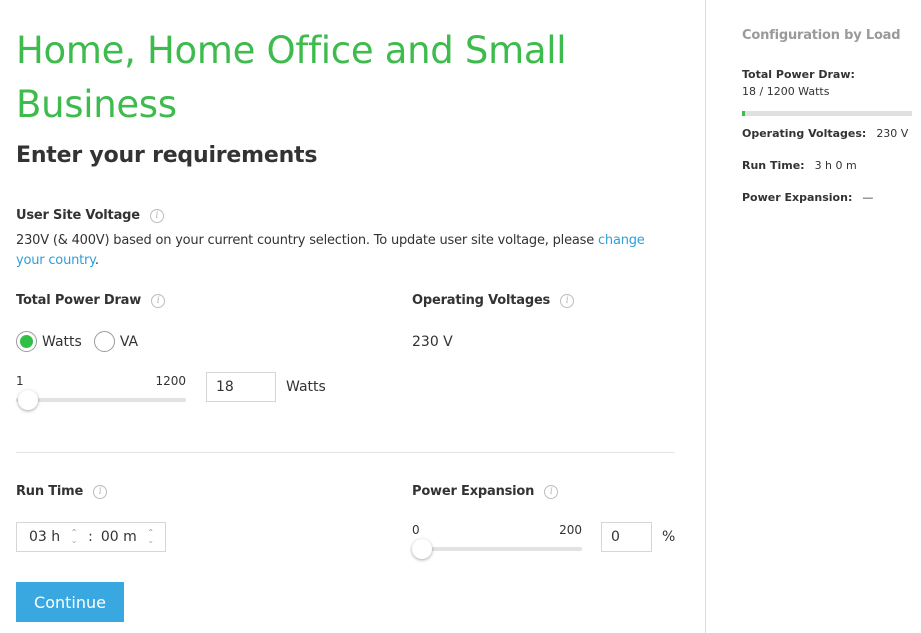 The image size is (921, 633). What do you see at coordinates (798, 74) in the screenshot?
I see `sidebar-power-draw-label: Total Power Draw:` at bounding box center [798, 74].